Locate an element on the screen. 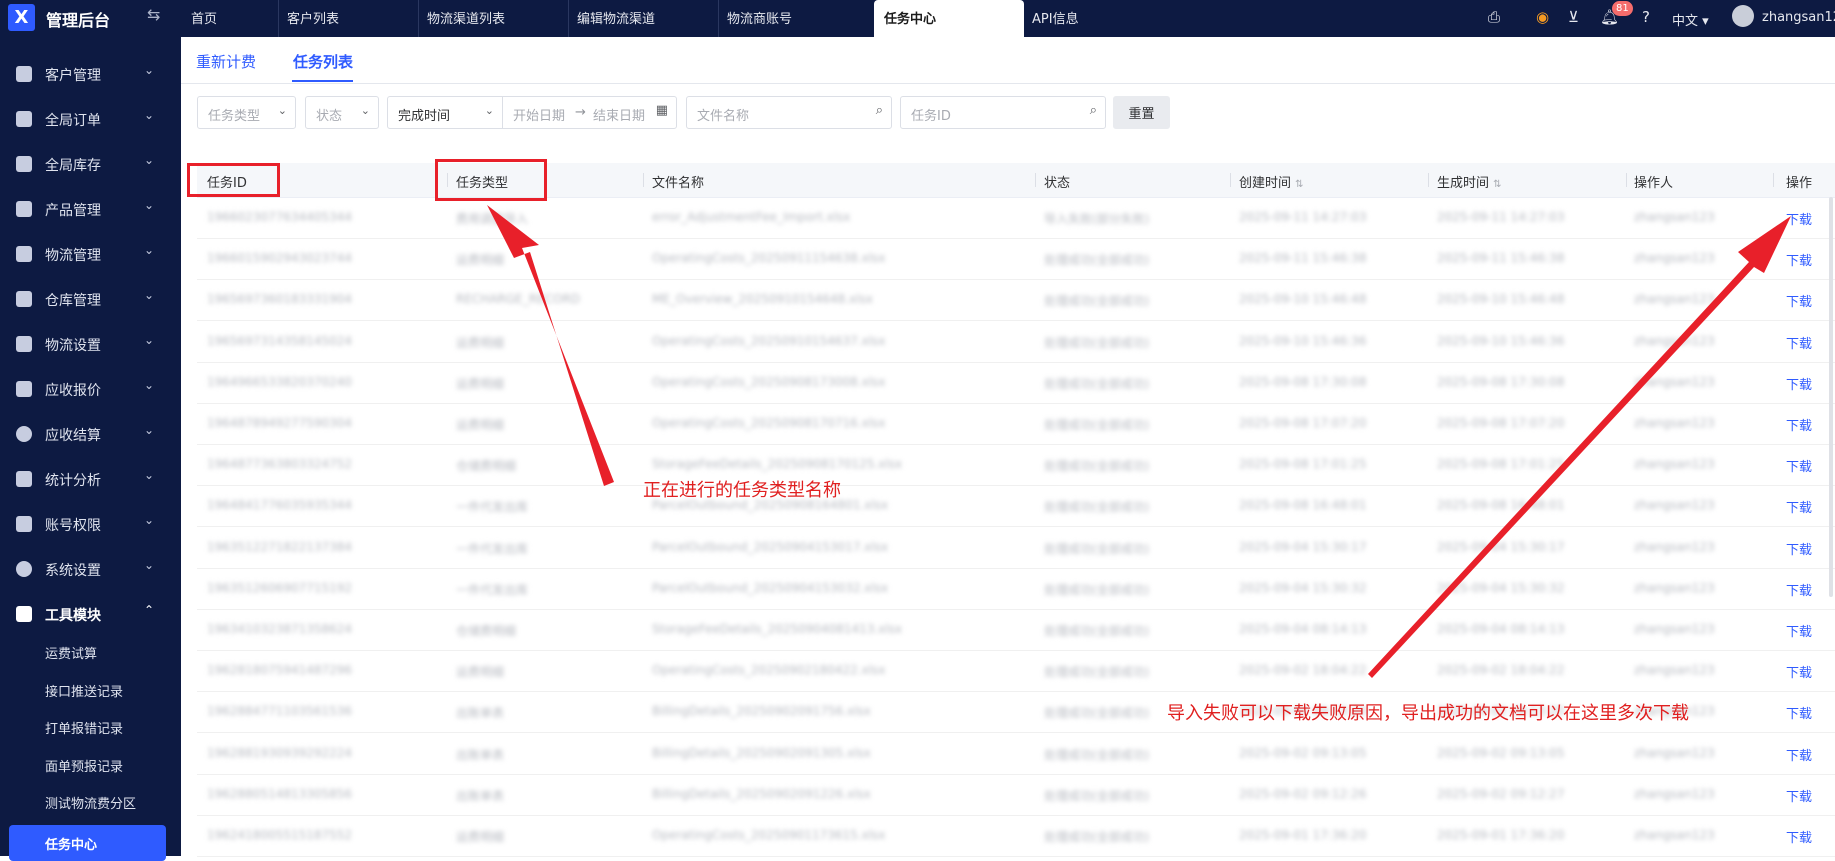  tab-home: 首页 is located at coordinates (230, 18).